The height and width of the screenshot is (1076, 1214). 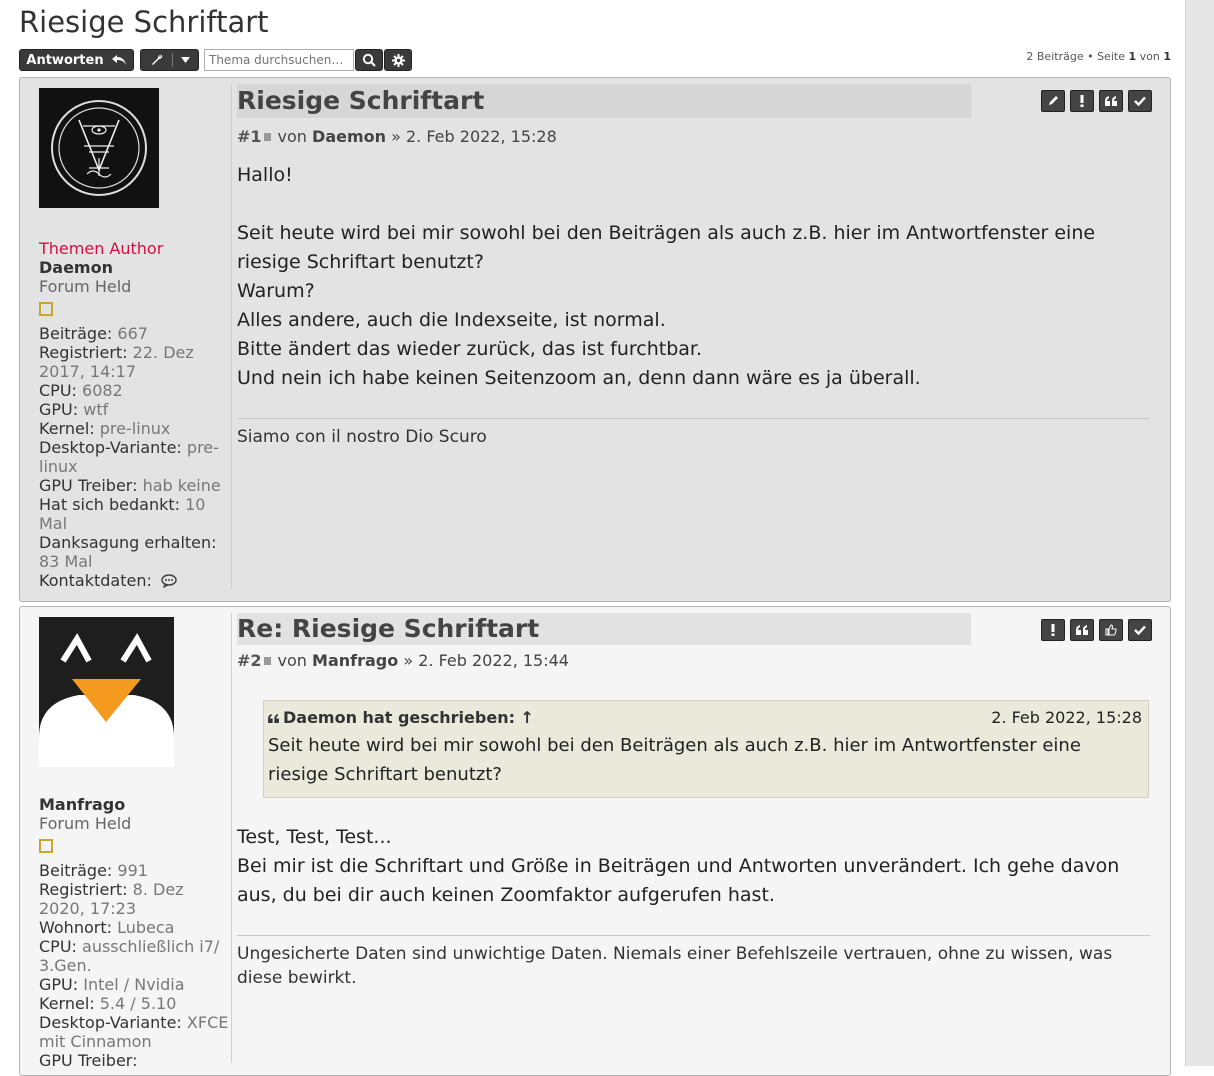 What do you see at coordinates (169, 60) in the screenshot?
I see `topic-tools-button` at bounding box center [169, 60].